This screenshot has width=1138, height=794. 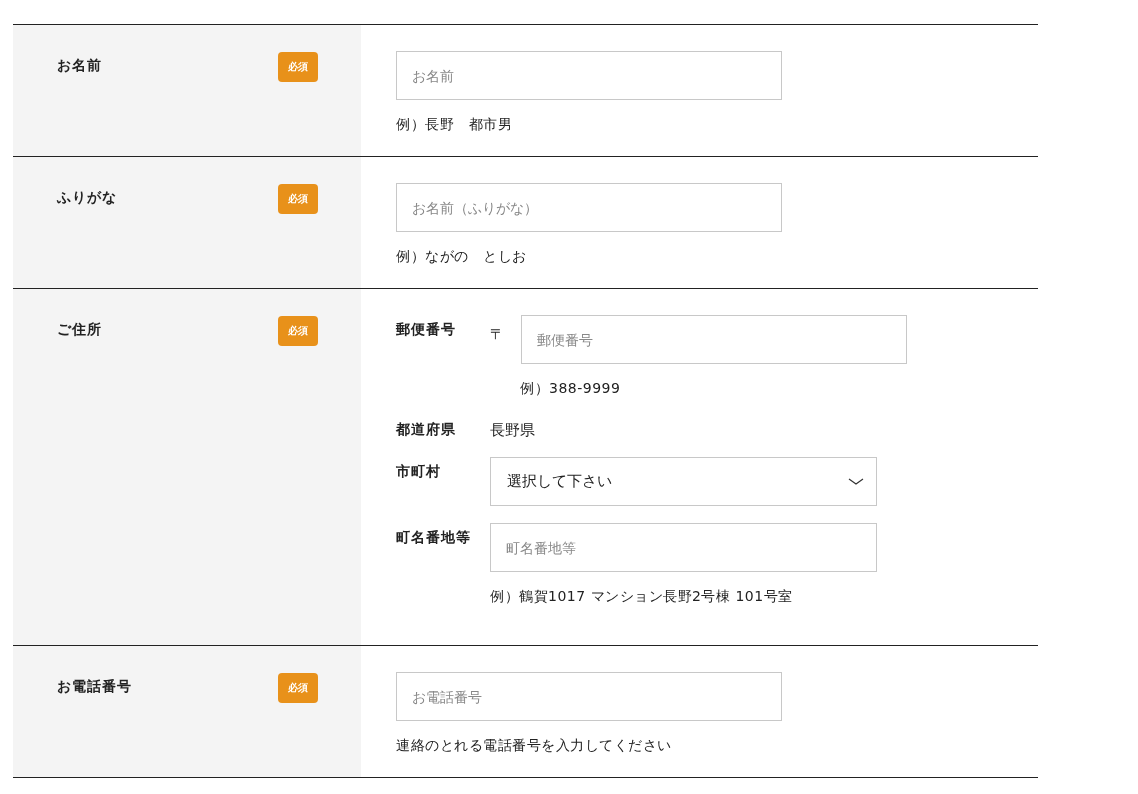 What do you see at coordinates (589, 207) in the screenshot?
I see `text-field: お名前（ふりがな）` at bounding box center [589, 207].